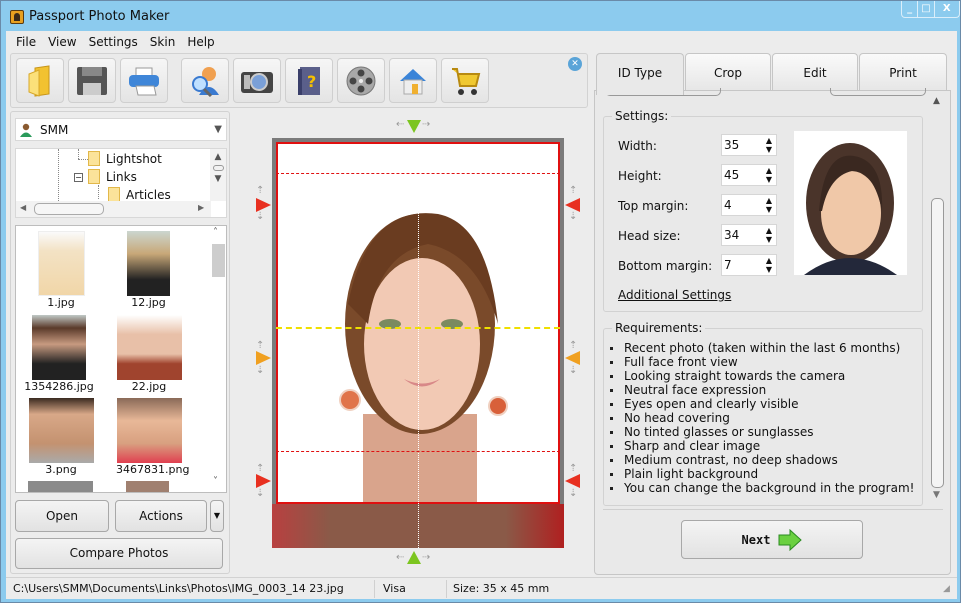 The height and width of the screenshot is (603, 961). I want to click on thumbnail-item: 3467831.png, so click(152, 437).